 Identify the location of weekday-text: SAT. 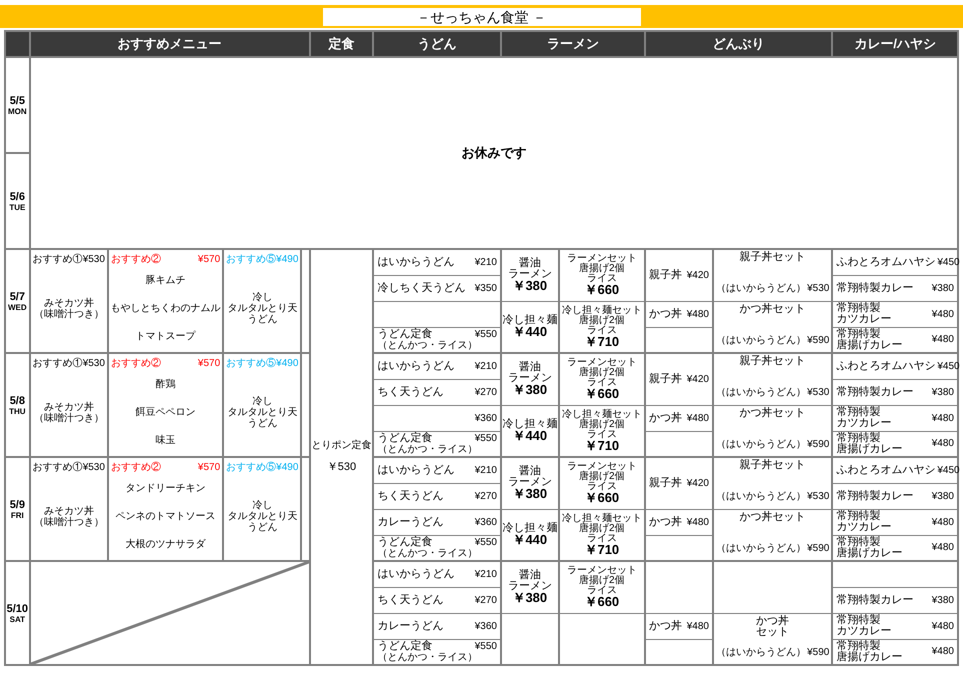
(18, 619).